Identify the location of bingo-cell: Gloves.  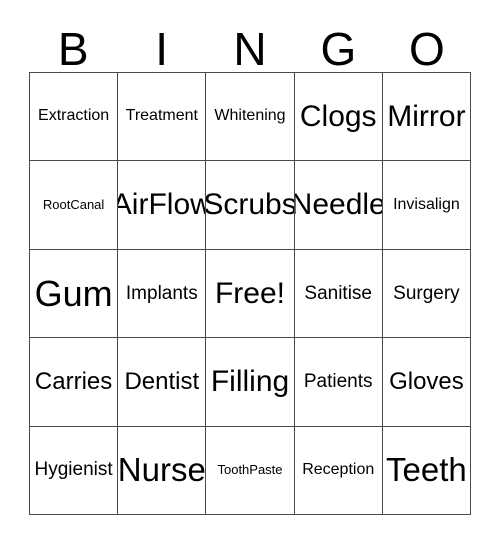
(427, 382).